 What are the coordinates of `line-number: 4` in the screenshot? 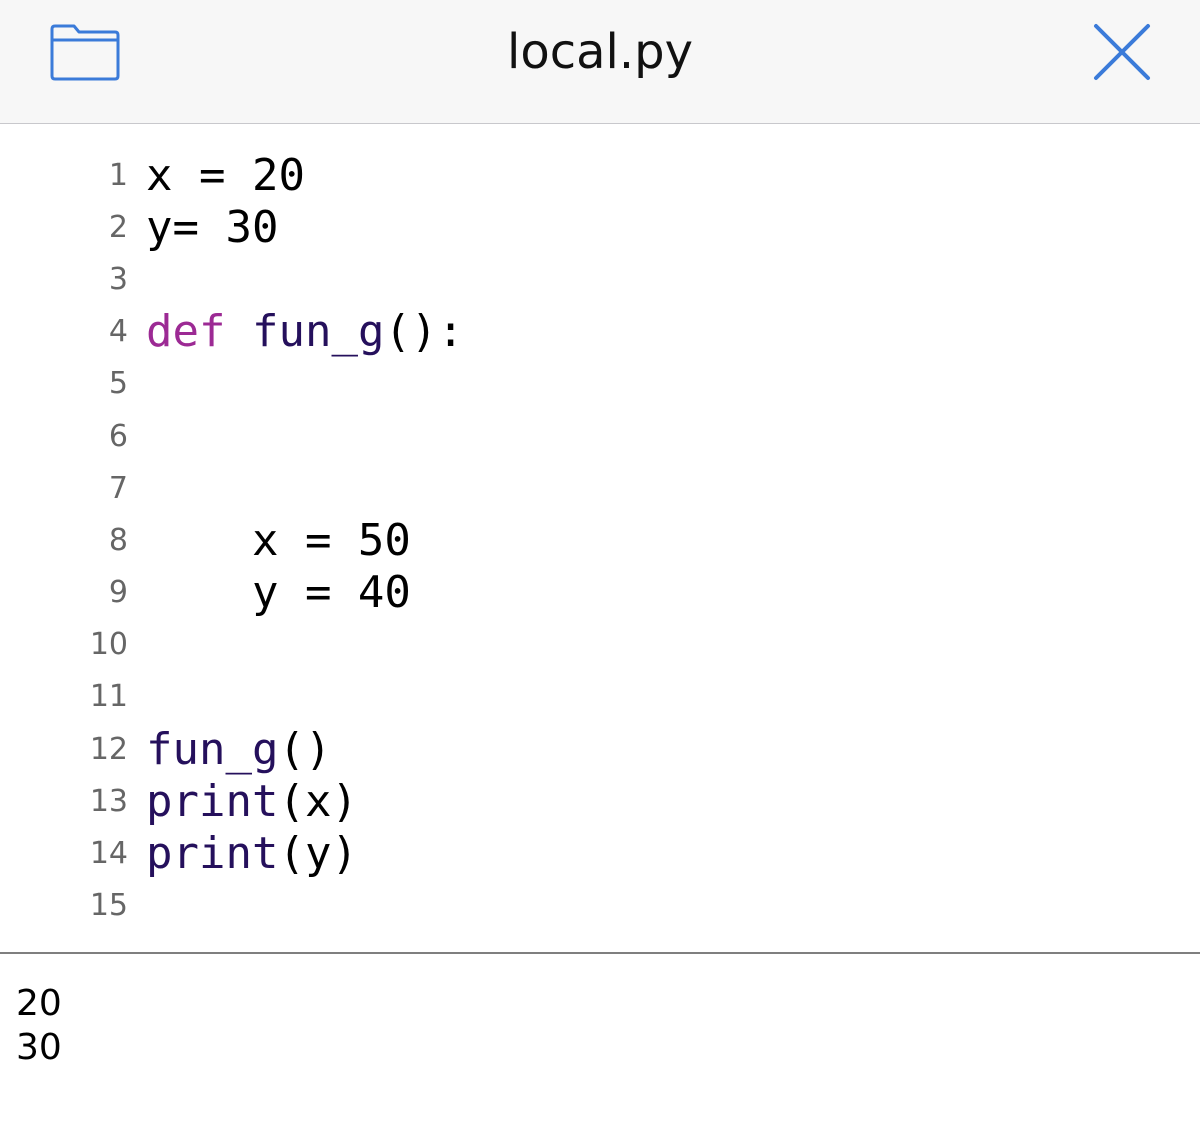 It's located at (118, 332).